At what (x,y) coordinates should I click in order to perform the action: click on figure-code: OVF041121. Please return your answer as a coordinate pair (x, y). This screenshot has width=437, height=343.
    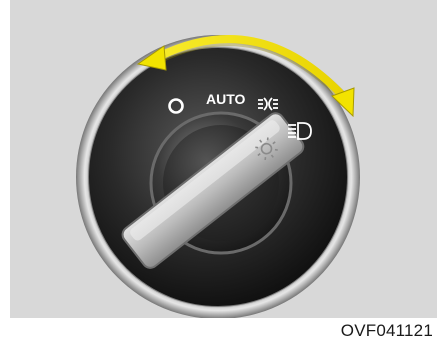
    Looking at the image, I should click on (386, 330).